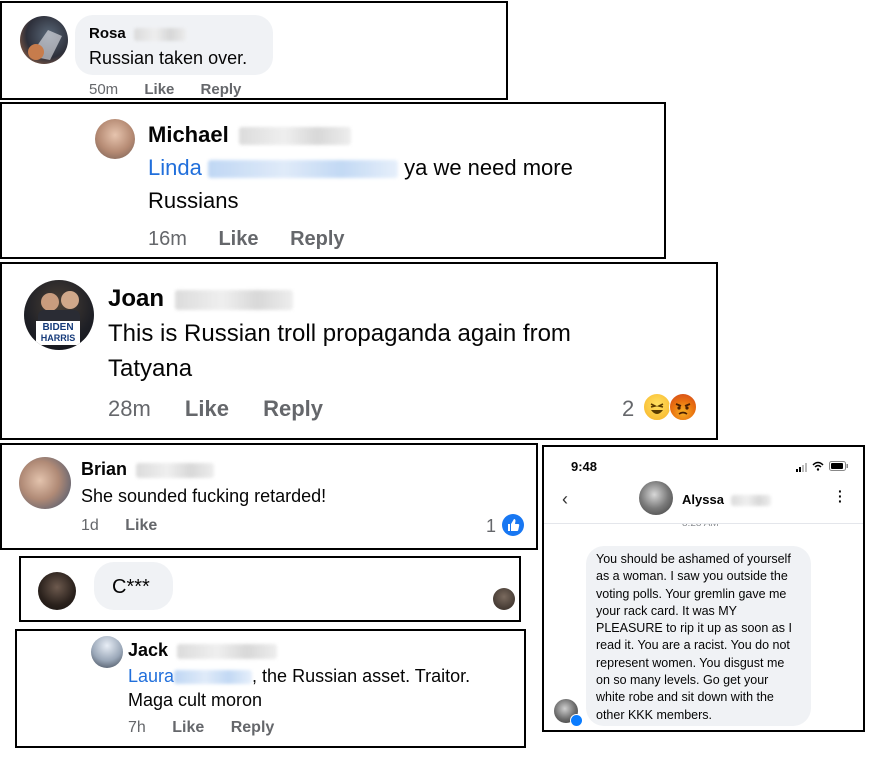  I want to click on reaction-count: 2, so click(628, 409).